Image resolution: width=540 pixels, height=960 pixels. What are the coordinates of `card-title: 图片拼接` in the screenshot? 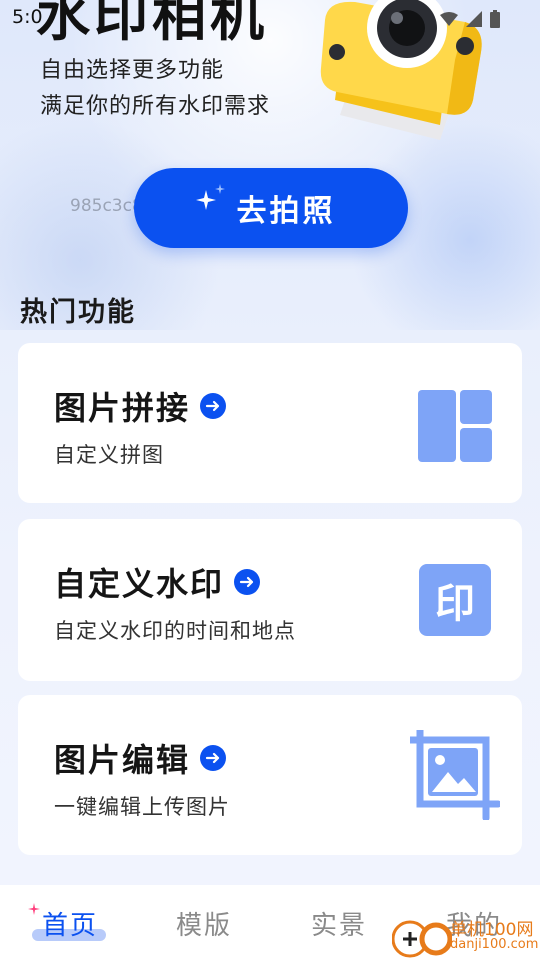 It's located at (140, 406).